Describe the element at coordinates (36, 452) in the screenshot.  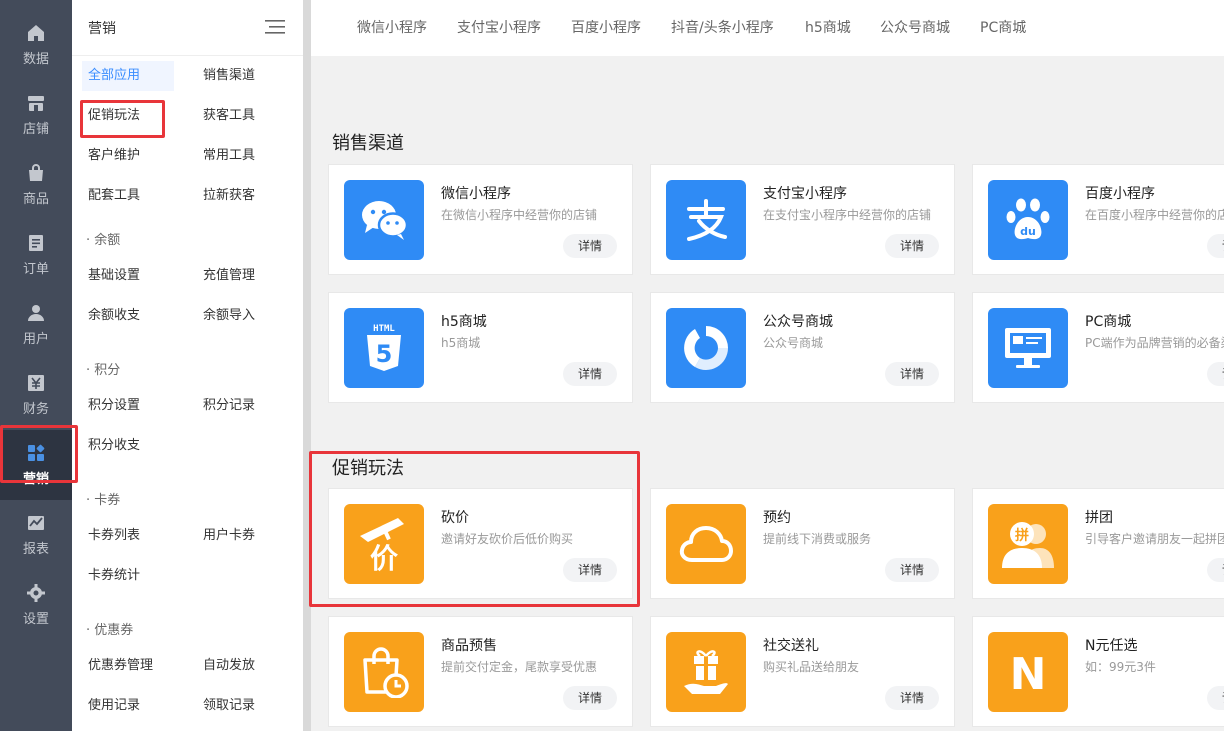
I see `marketing-icon` at that location.